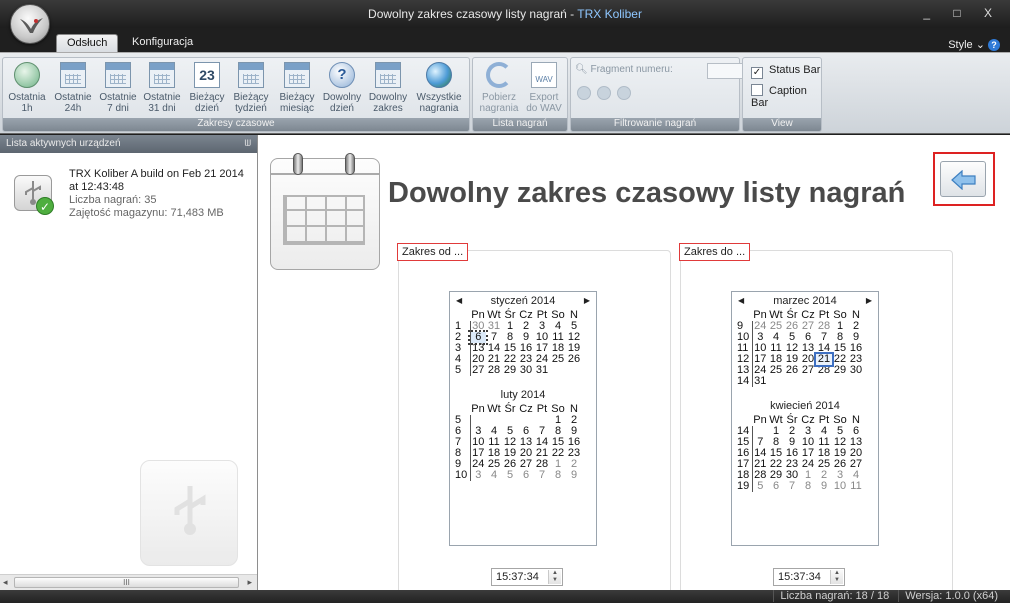 This screenshot has width=1010, height=603. Describe the element at coordinates (248, 143) in the screenshot. I see `pin-icon: ᗯ` at that location.